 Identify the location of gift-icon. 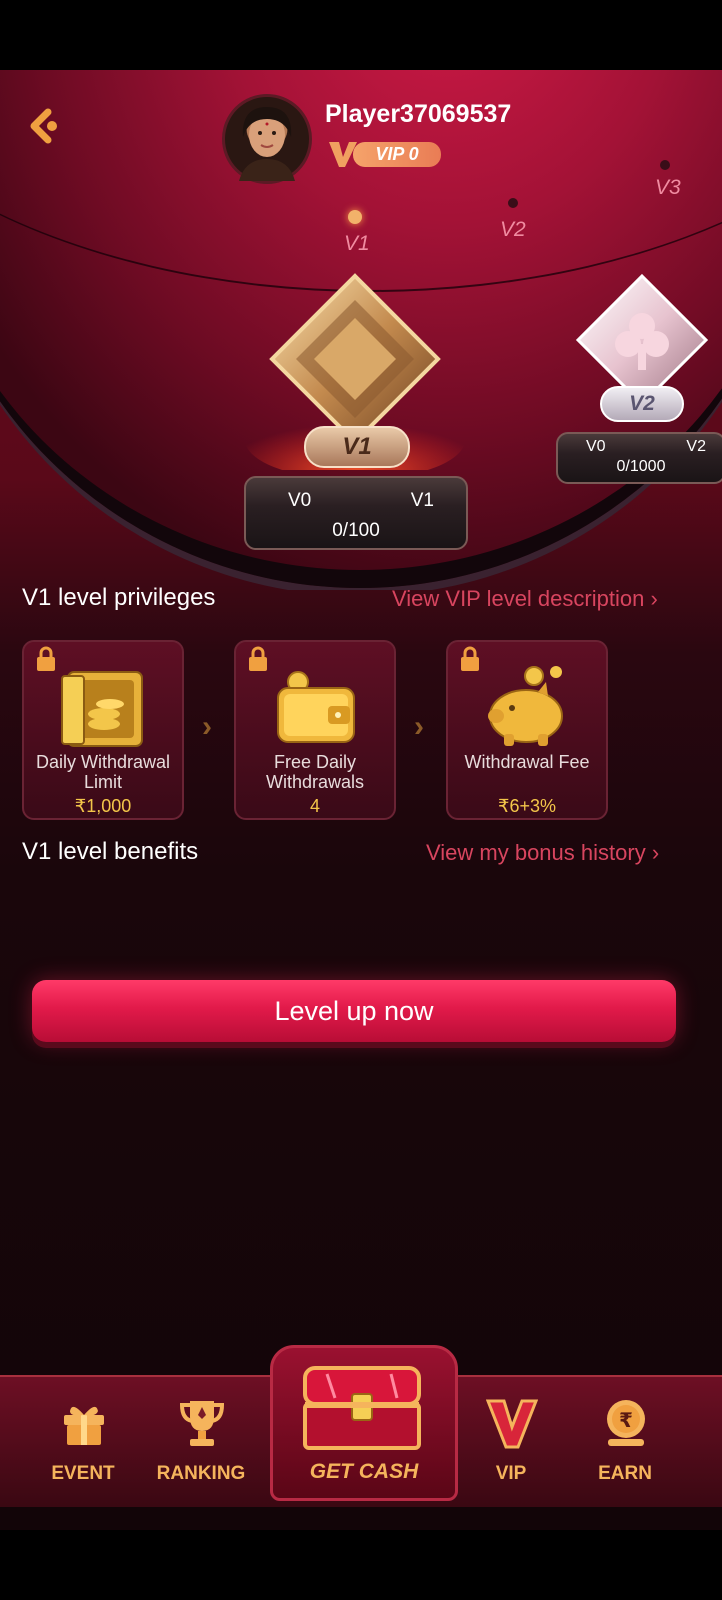
(84, 1425).